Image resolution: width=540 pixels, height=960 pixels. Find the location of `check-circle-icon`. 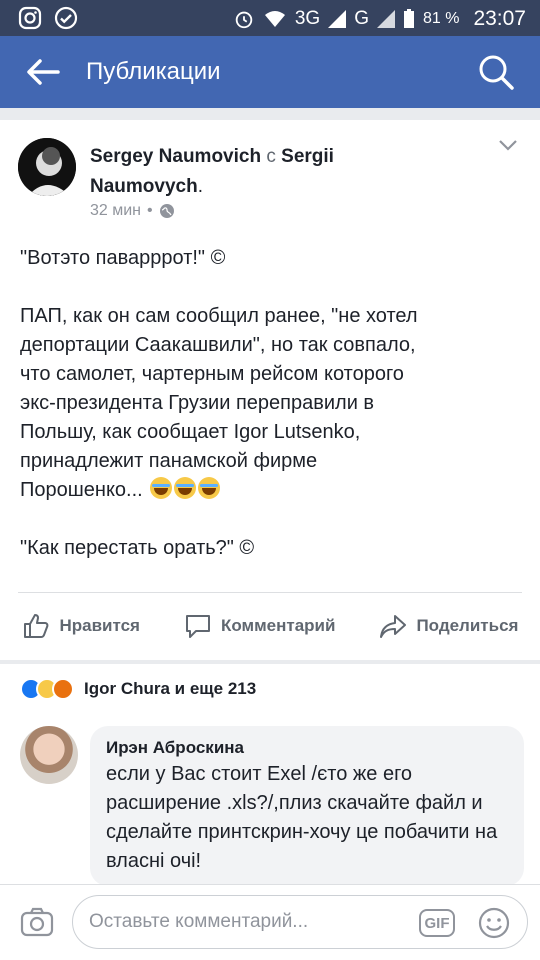

check-circle-icon is located at coordinates (66, 18).